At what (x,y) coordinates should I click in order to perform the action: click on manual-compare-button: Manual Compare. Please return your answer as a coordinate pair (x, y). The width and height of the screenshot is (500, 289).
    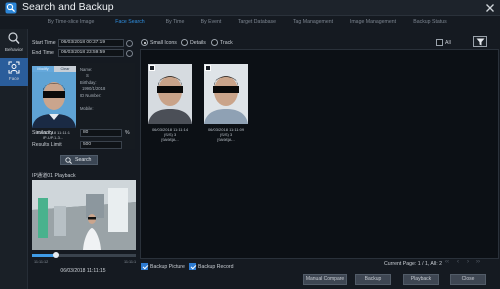
    Looking at the image, I should click on (325, 279).